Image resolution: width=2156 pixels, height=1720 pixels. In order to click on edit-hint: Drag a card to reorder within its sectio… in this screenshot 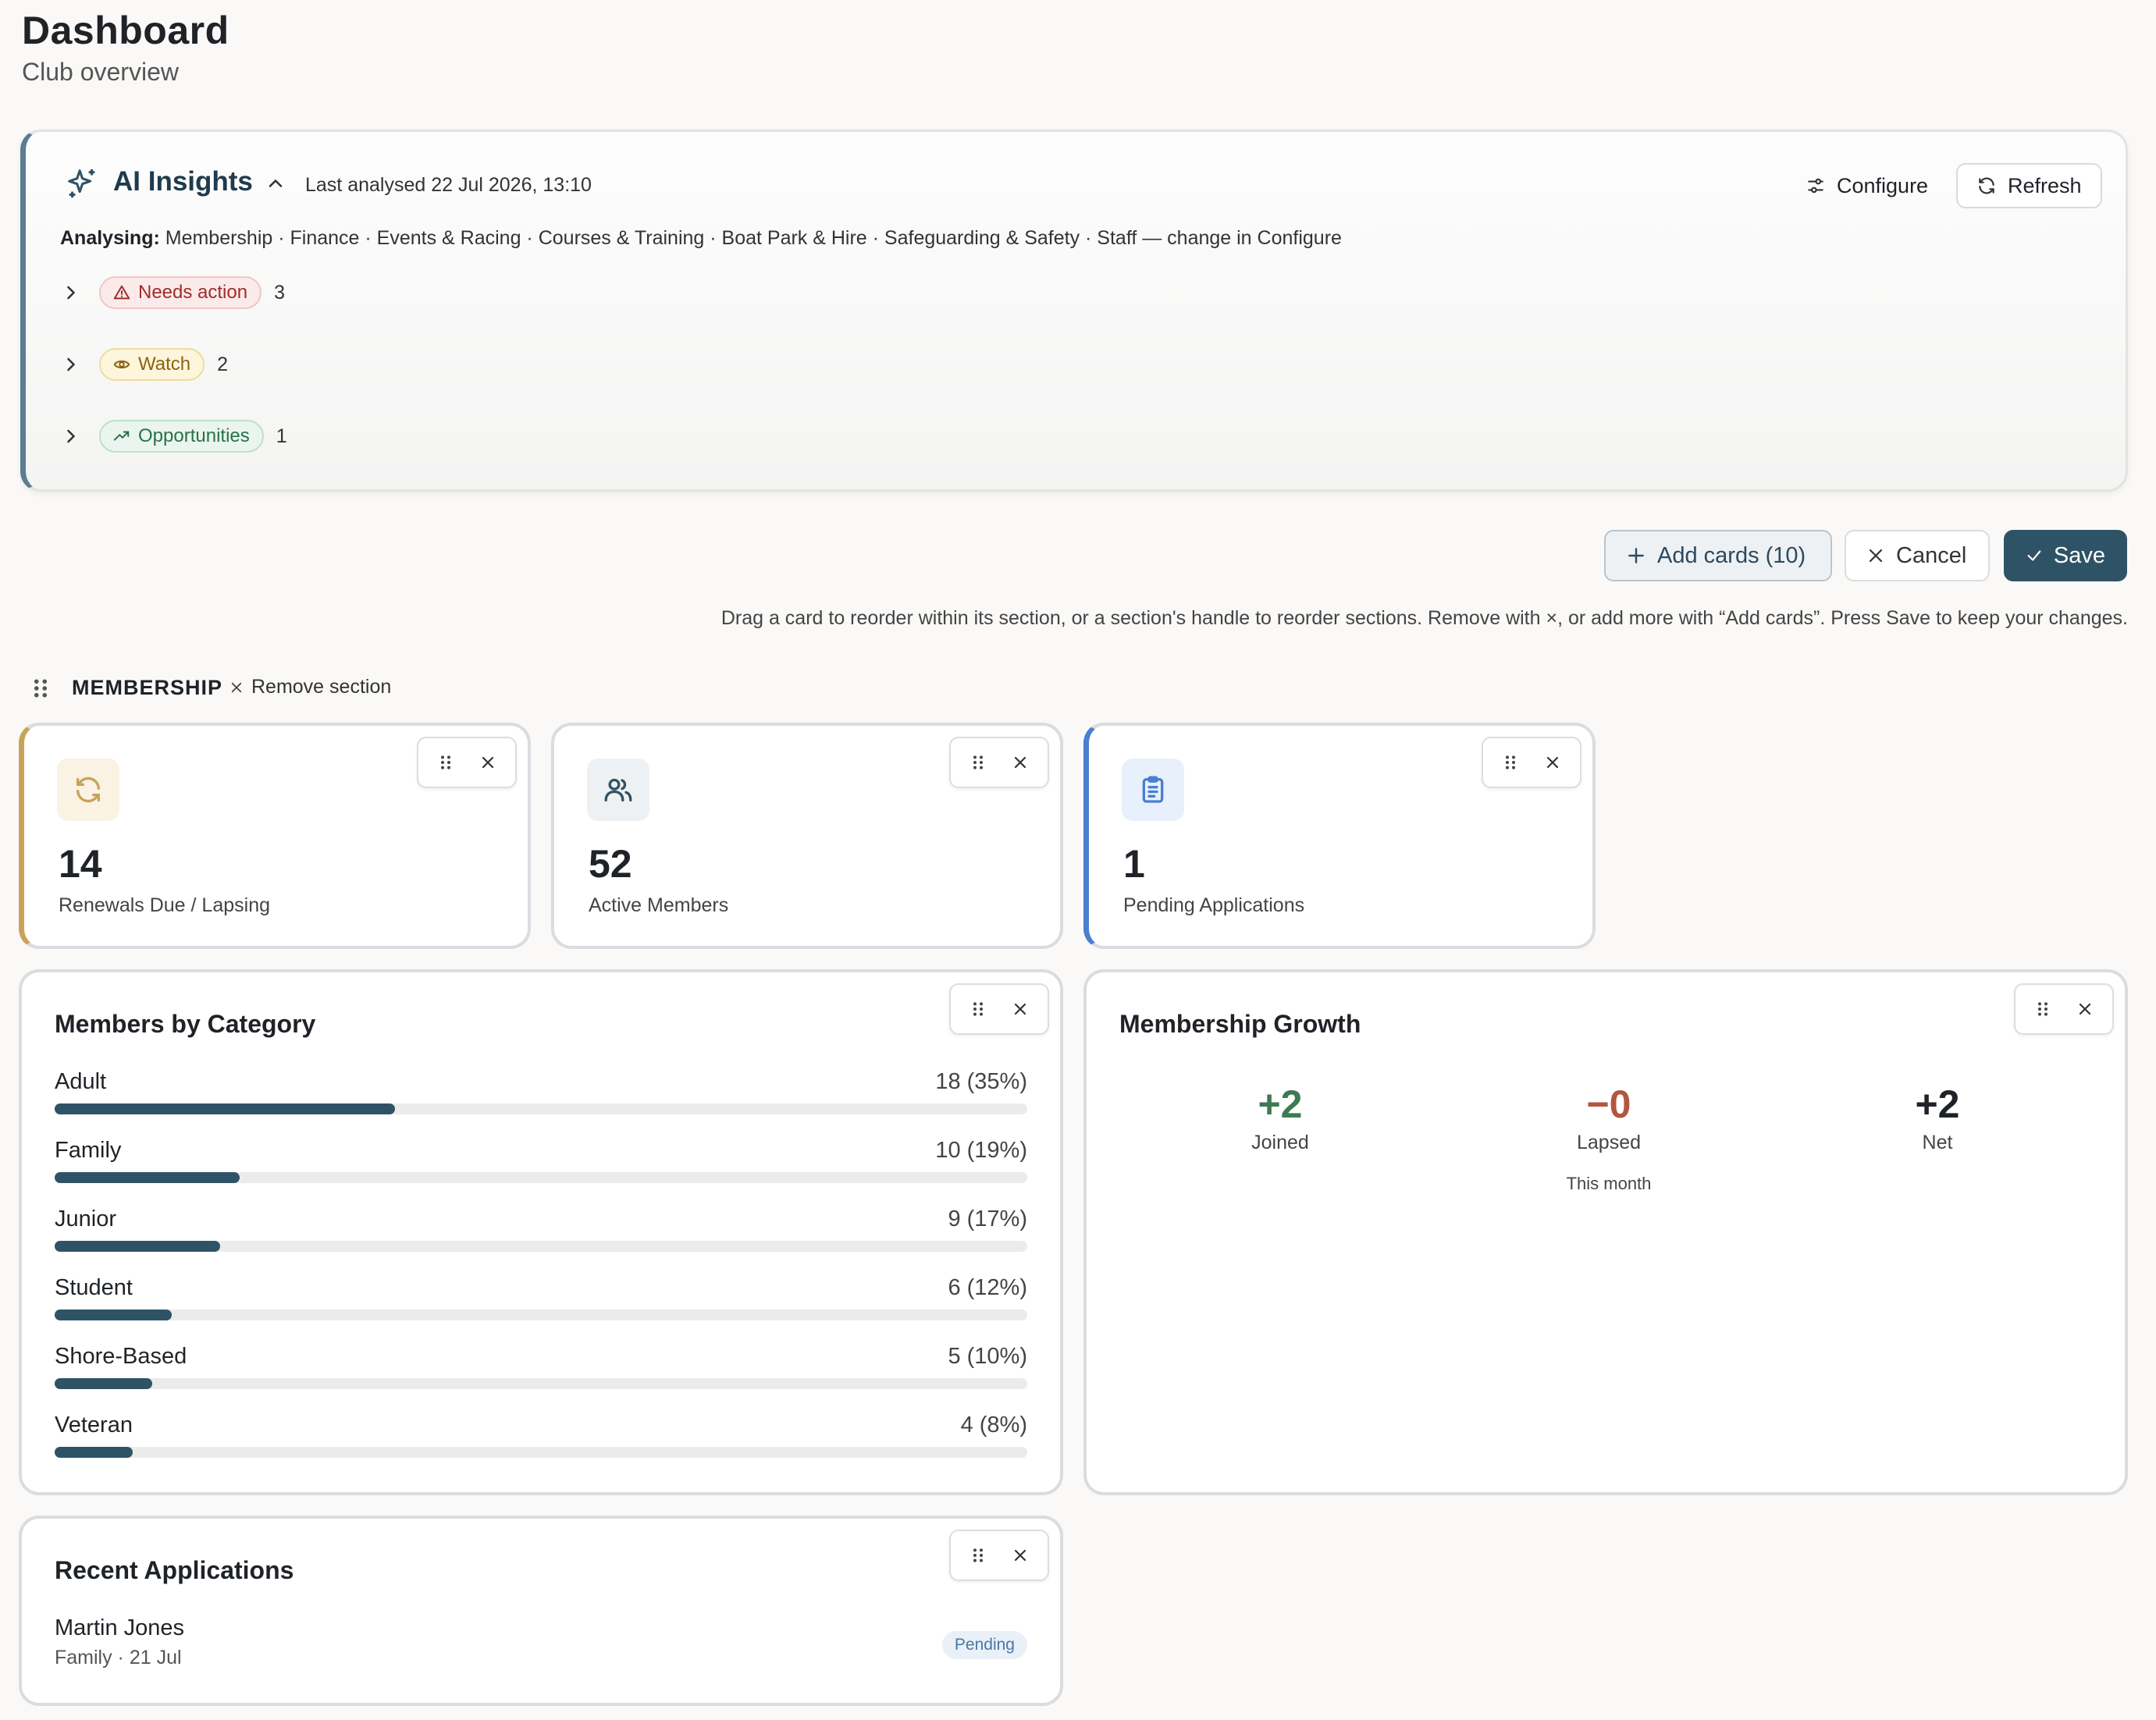, I will do `click(1424, 618)`.